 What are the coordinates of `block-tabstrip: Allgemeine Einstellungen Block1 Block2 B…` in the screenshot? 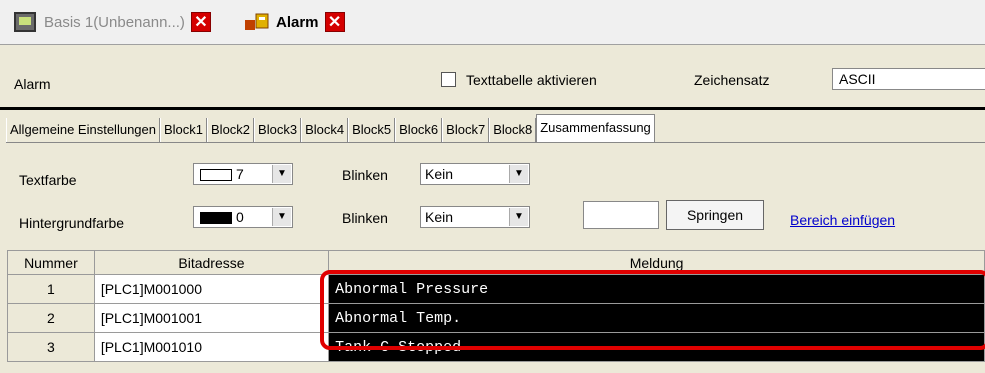 It's located at (330, 128).